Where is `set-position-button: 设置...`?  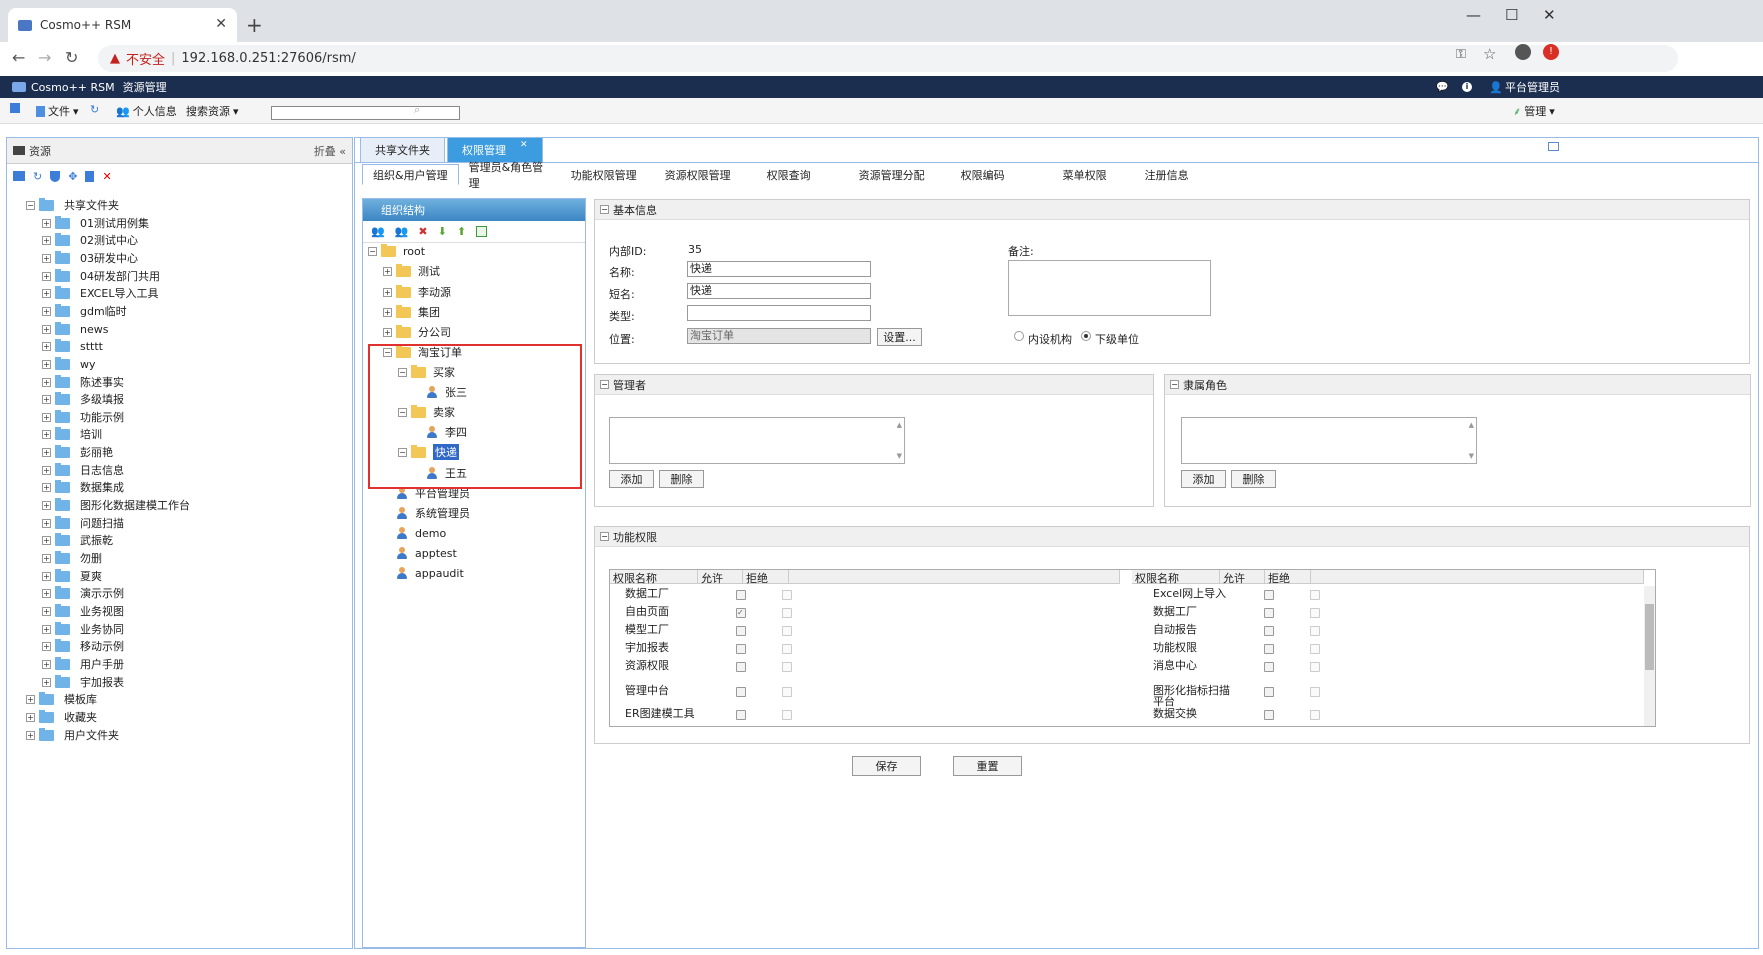
set-position-button: 设置... is located at coordinates (899, 337).